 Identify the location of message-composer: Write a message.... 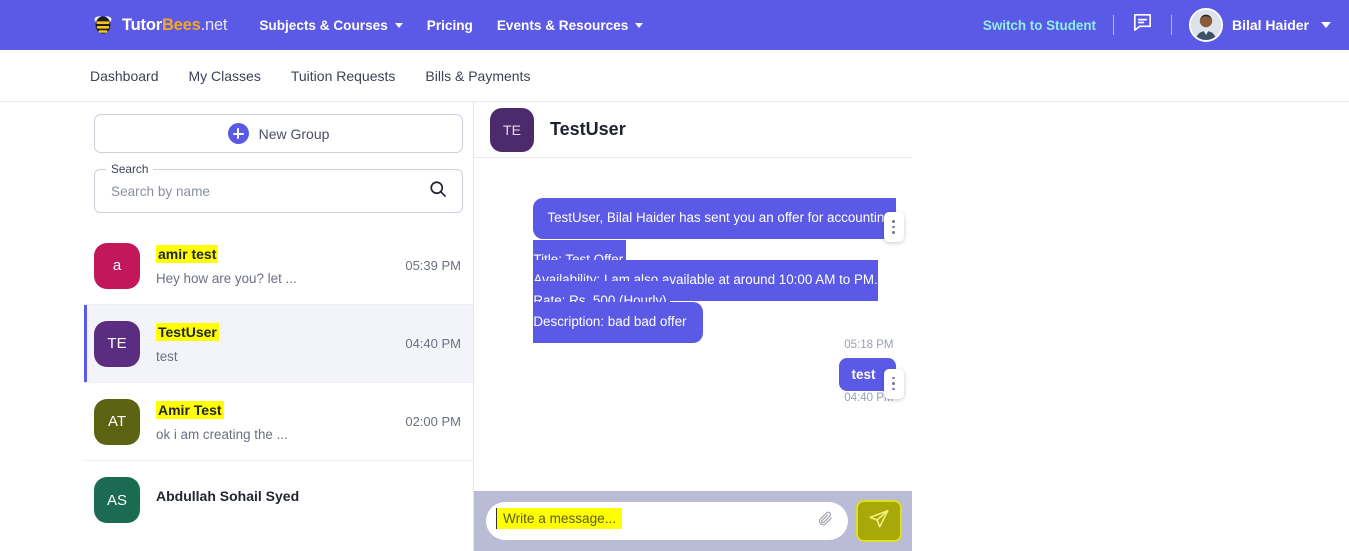
(693, 521).